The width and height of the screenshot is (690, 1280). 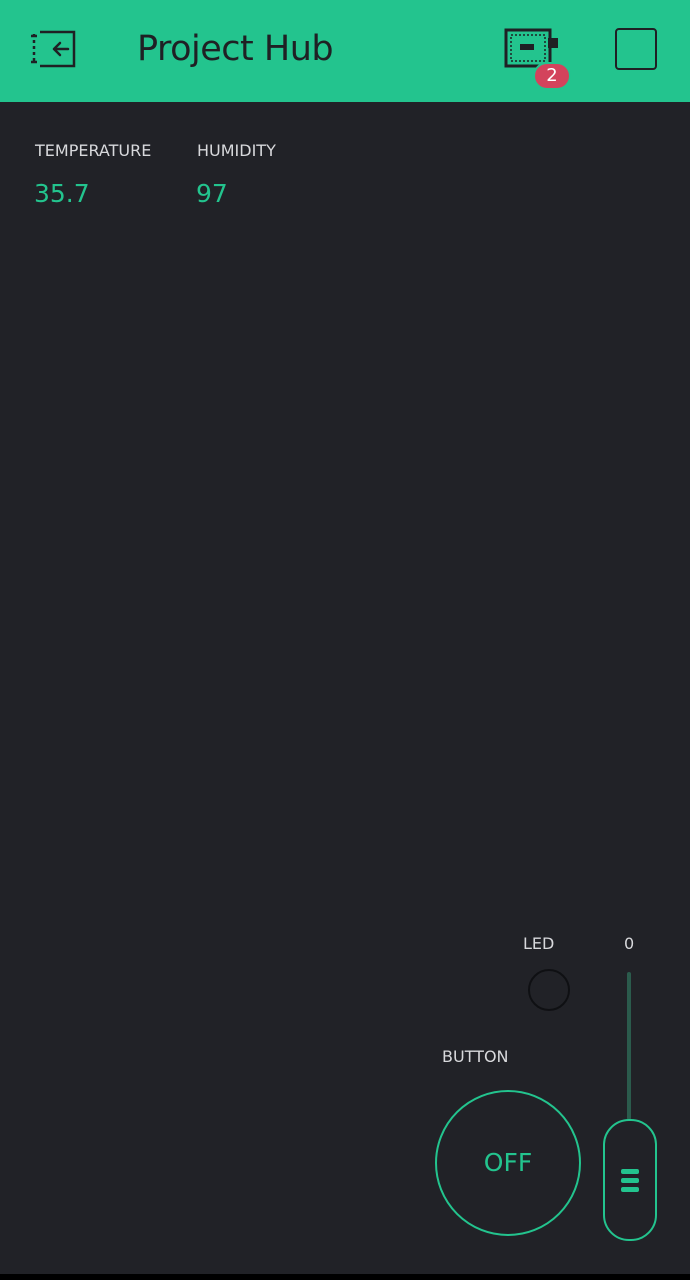 What do you see at coordinates (93, 150) in the screenshot?
I see `temperature-label: TEMPERATURE` at bounding box center [93, 150].